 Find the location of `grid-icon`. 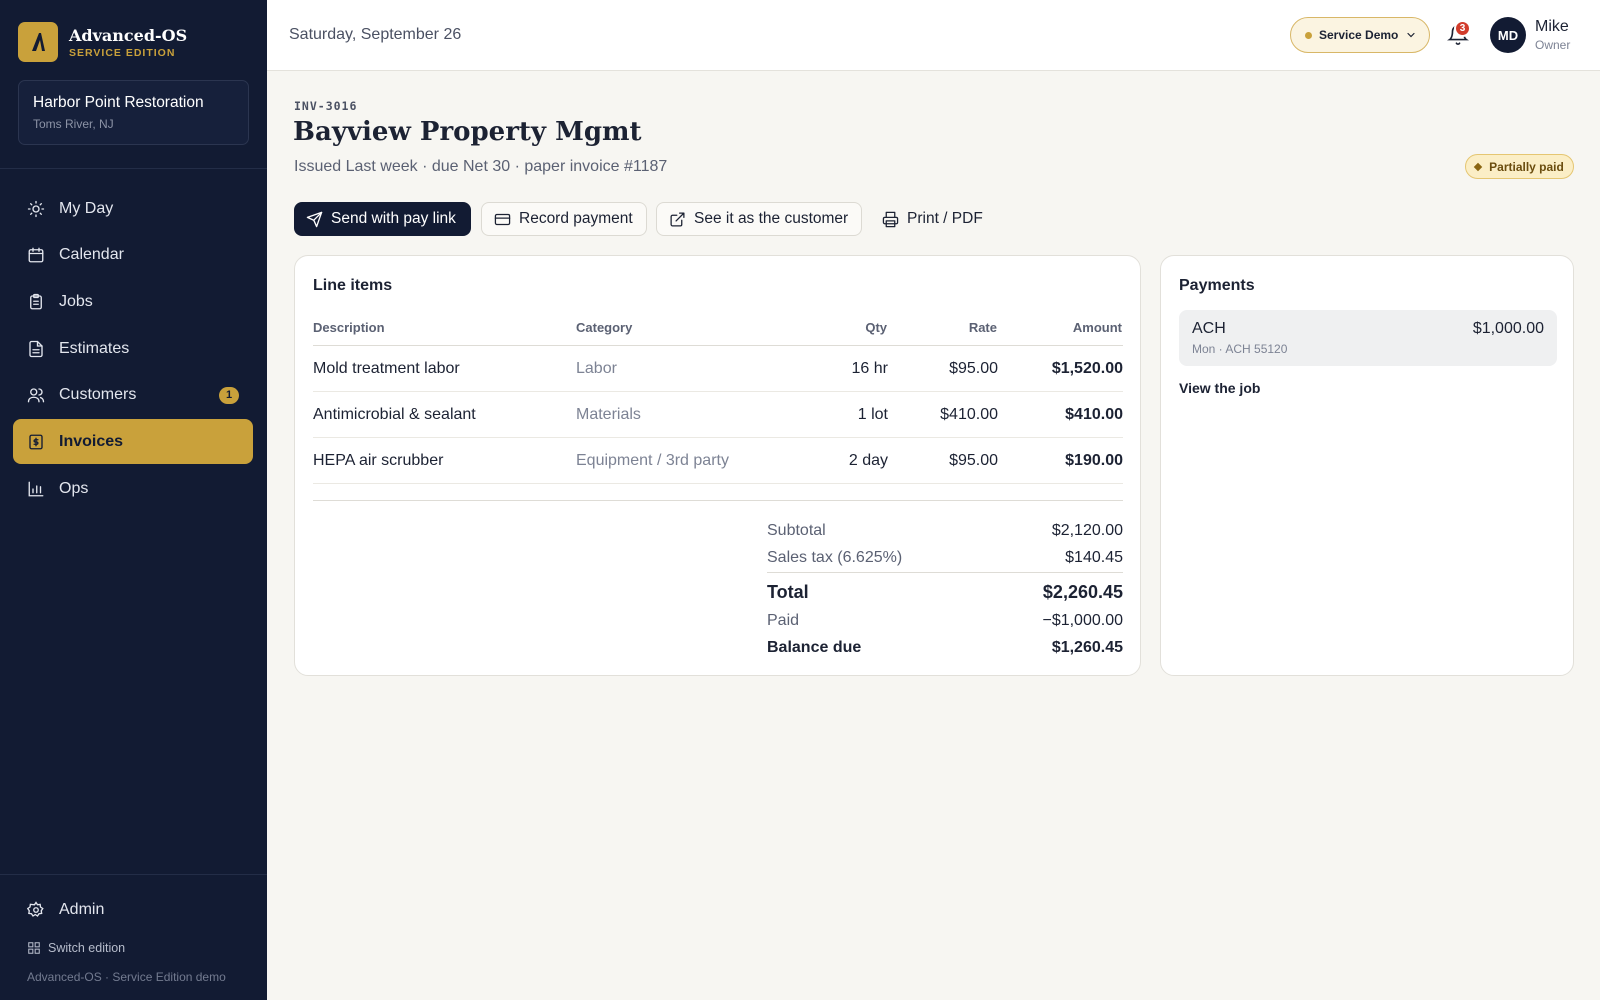

grid-icon is located at coordinates (34, 948).